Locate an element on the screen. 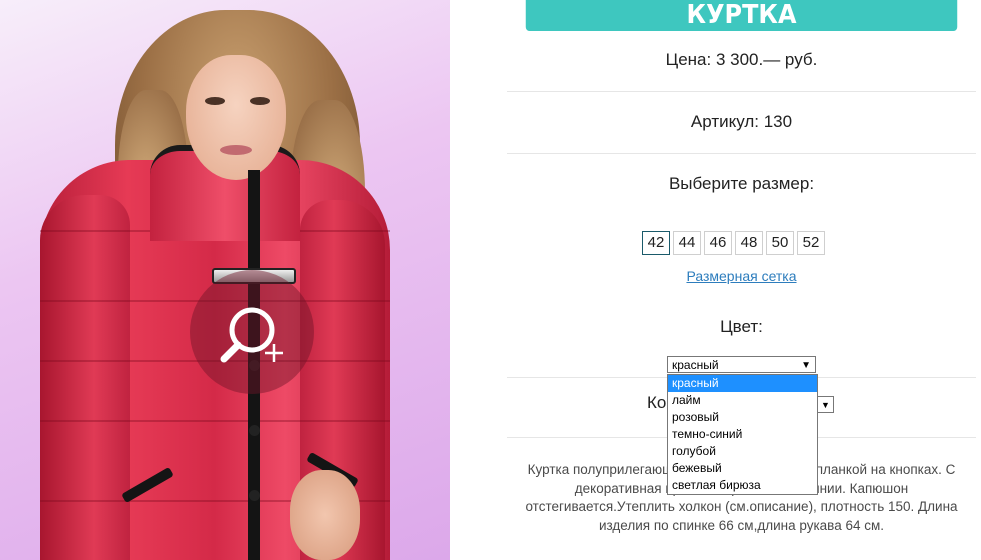 Image resolution: width=981 pixels, height=560 pixels. size-option-42: 42 is located at coordinates (656, 243).